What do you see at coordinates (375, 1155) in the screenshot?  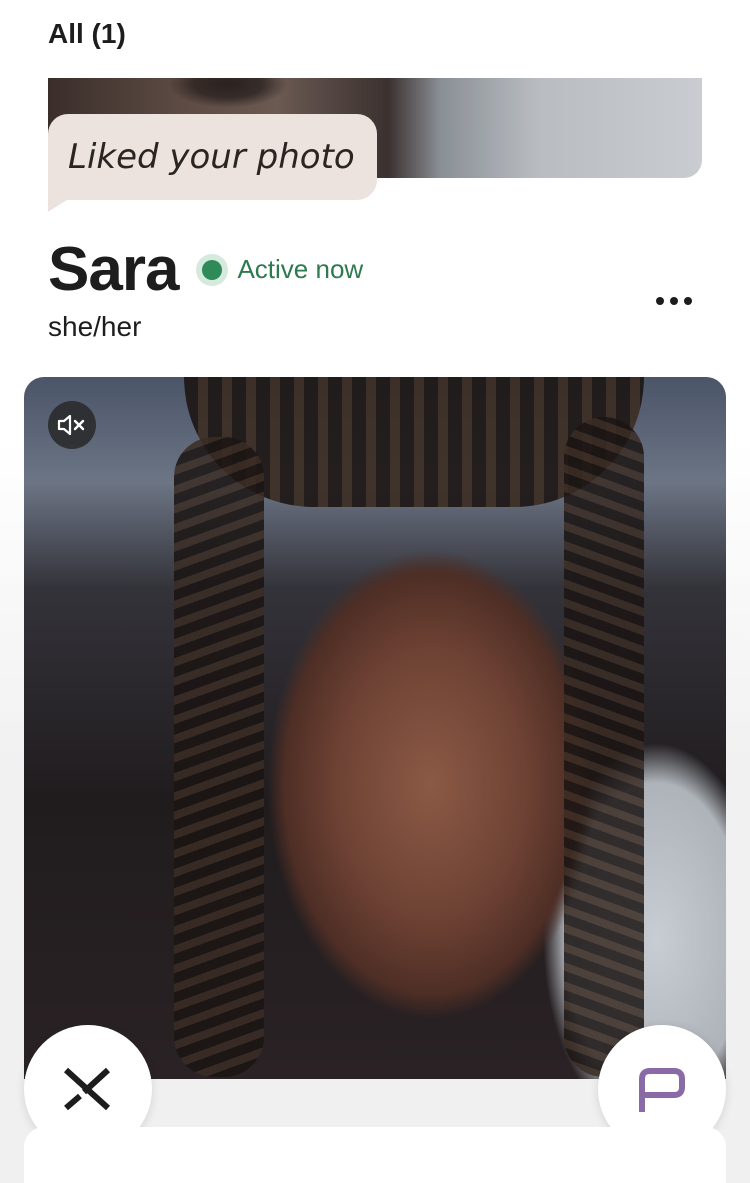 I see `next-content-card` at bounding box center [375, 1155].